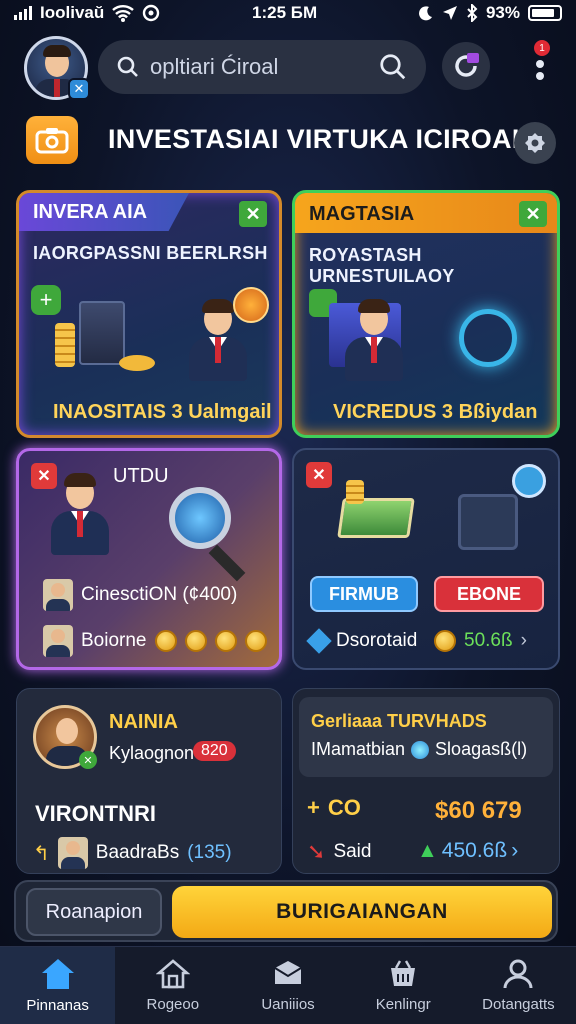 This screenshot has height=1024, width=576. What do you see at coordinates (533, 214) in the screenshot?
I see `card-2-check-icon: ✕` at bounding box center [533, 214].